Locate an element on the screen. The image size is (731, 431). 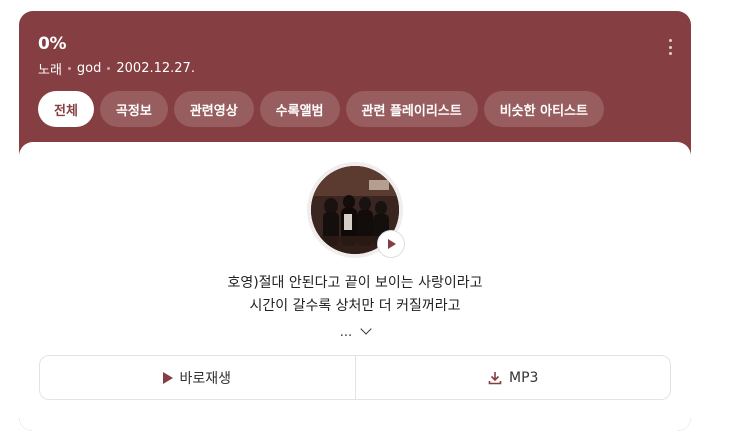
album-cover-wrap is located at coordinates (356, 210).